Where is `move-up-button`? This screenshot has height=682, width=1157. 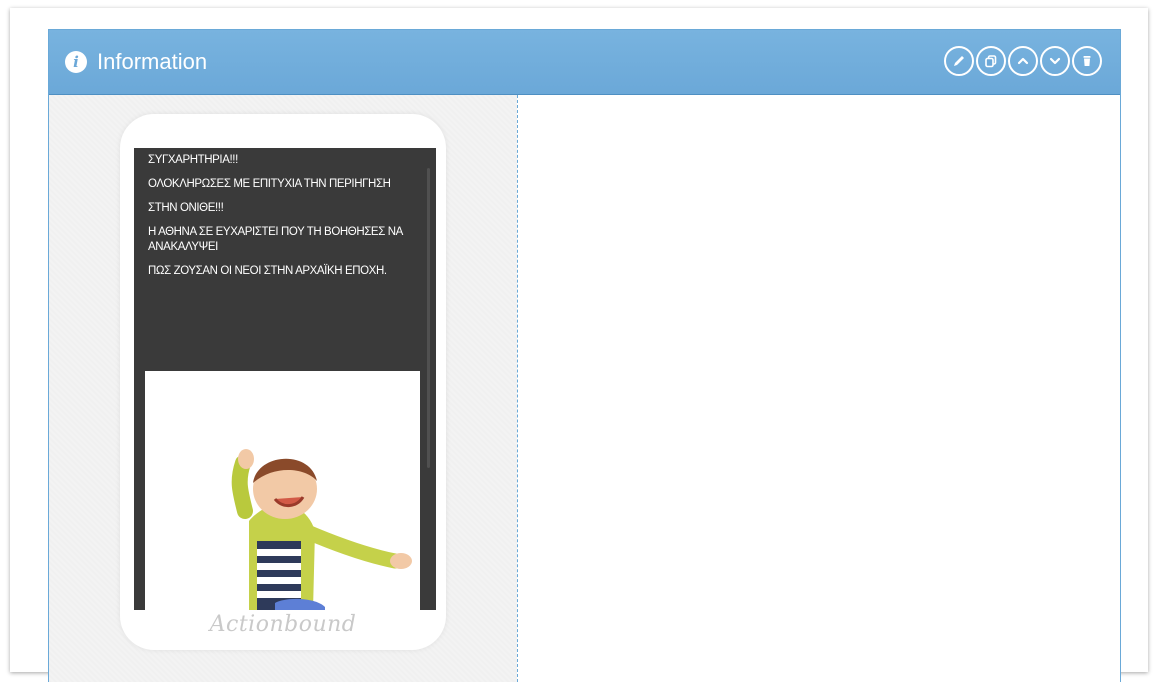 move-up-button is located at coordinates (1023, 61).